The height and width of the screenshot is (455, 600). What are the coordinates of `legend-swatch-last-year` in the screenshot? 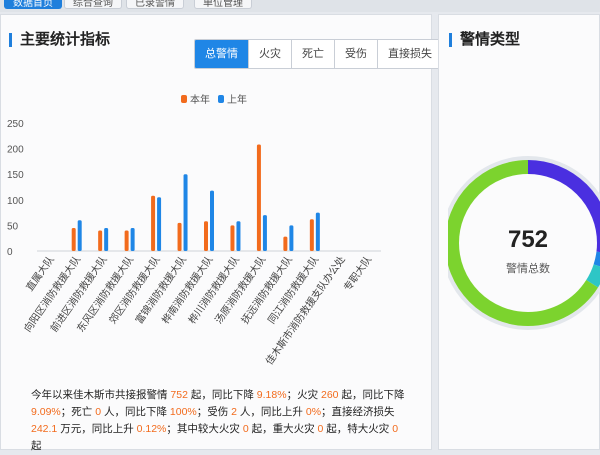 It's located at (221, 98).